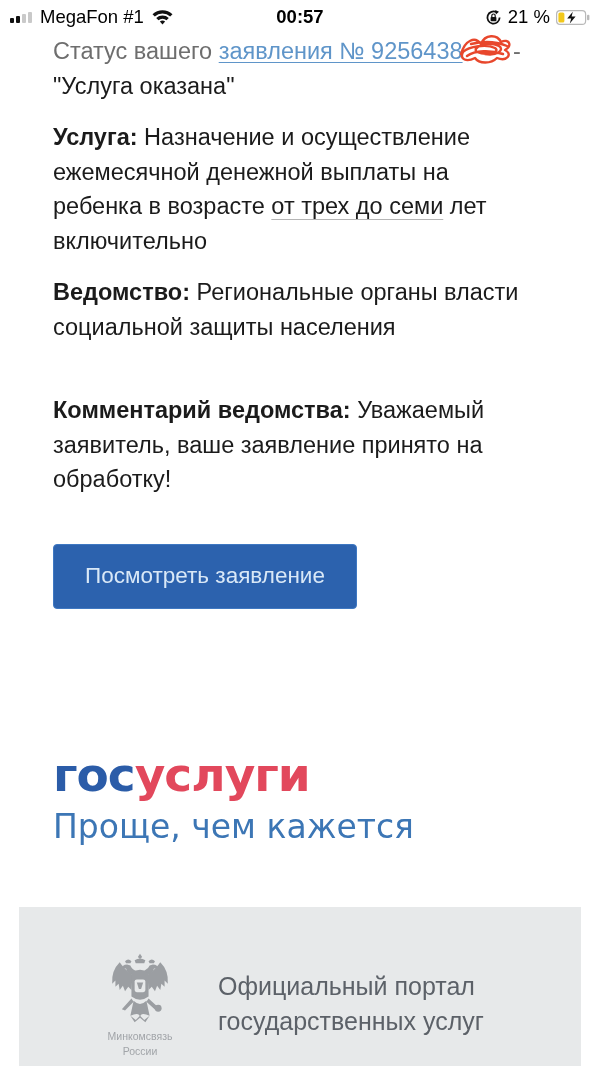 This screenshot has height=1066, width=600. I want to click on view-application-button: Посмотреть заявление, so click(205, 576).